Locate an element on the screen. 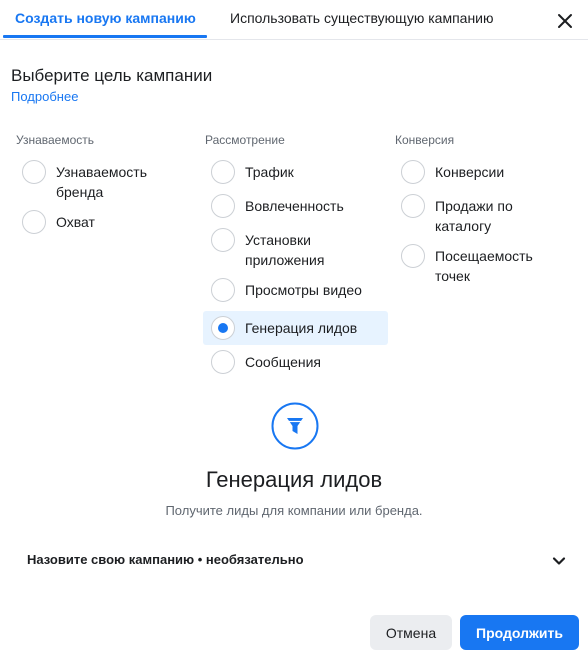  objective-label: Посещаемость точек is located at coordinates (484, 266).